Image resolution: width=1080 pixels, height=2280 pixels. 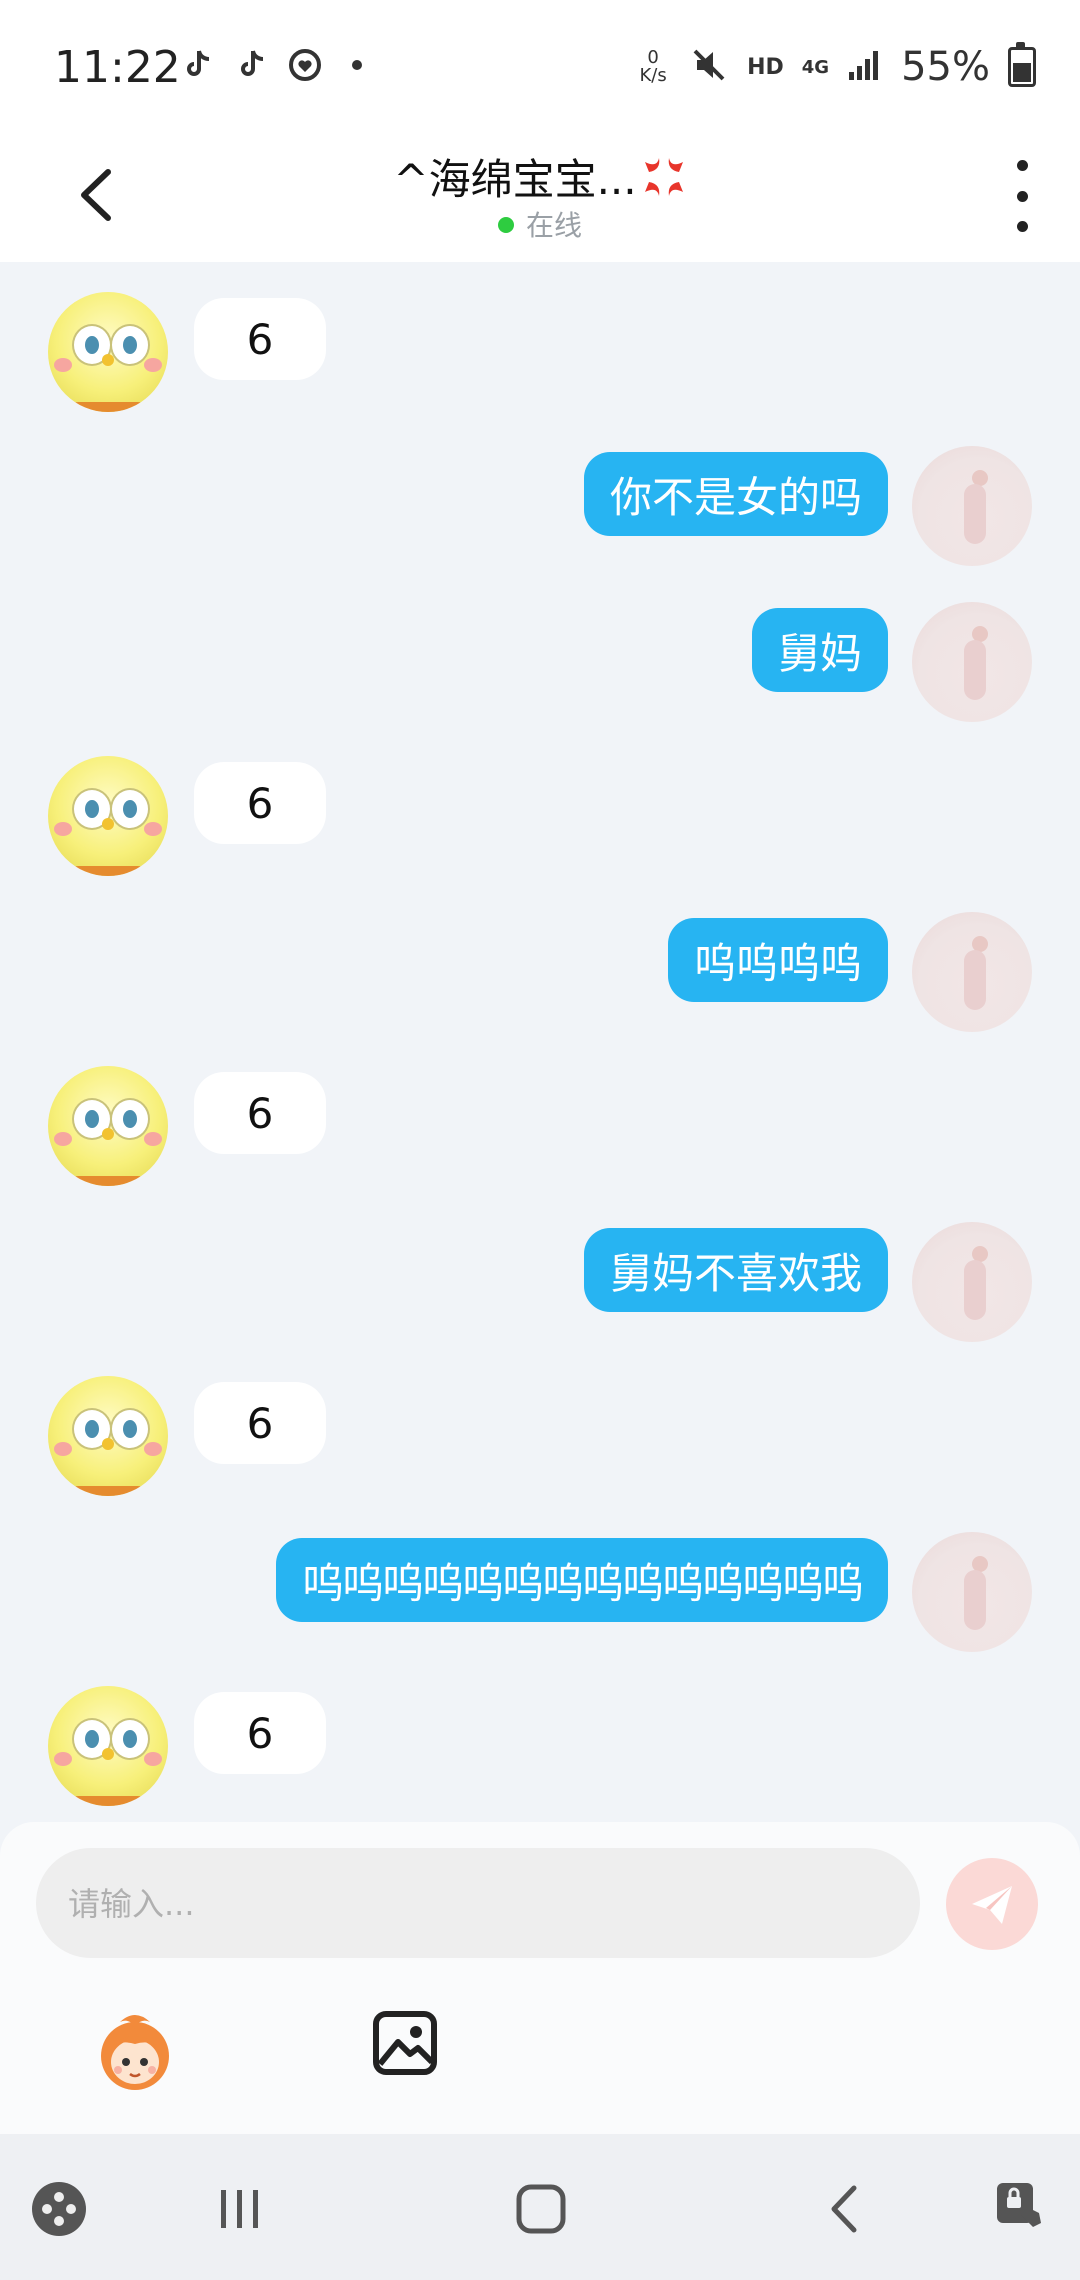 I want to click on sticker-button, so click(x=135, y=2051).